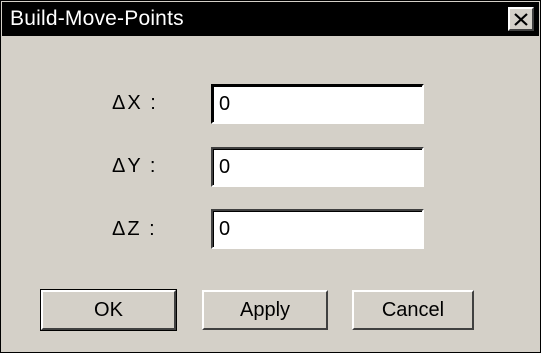 The height and width of the screenshot is (353, 541). What do you see at coordinates (265, 310) in the screenshot?
I see `apply-button: Apply` at bounding box center [265, 310].